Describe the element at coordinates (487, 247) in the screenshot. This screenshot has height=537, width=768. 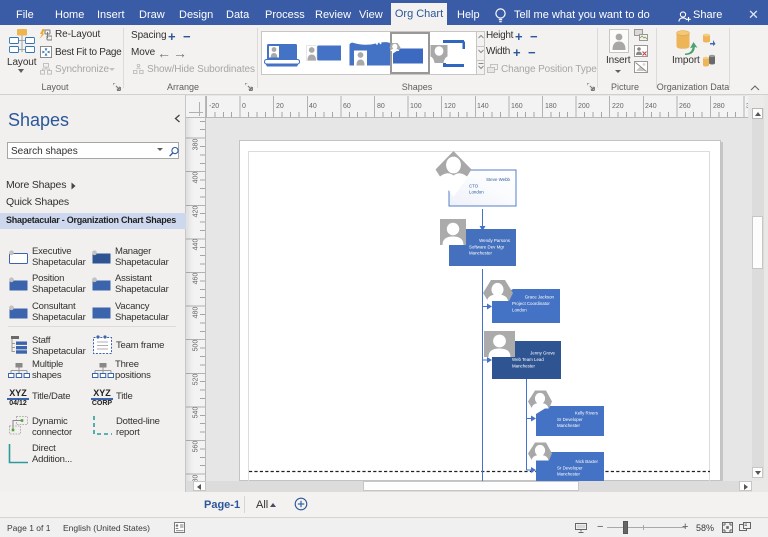
I see `svg-text: Software Dev Mgr` at that location.